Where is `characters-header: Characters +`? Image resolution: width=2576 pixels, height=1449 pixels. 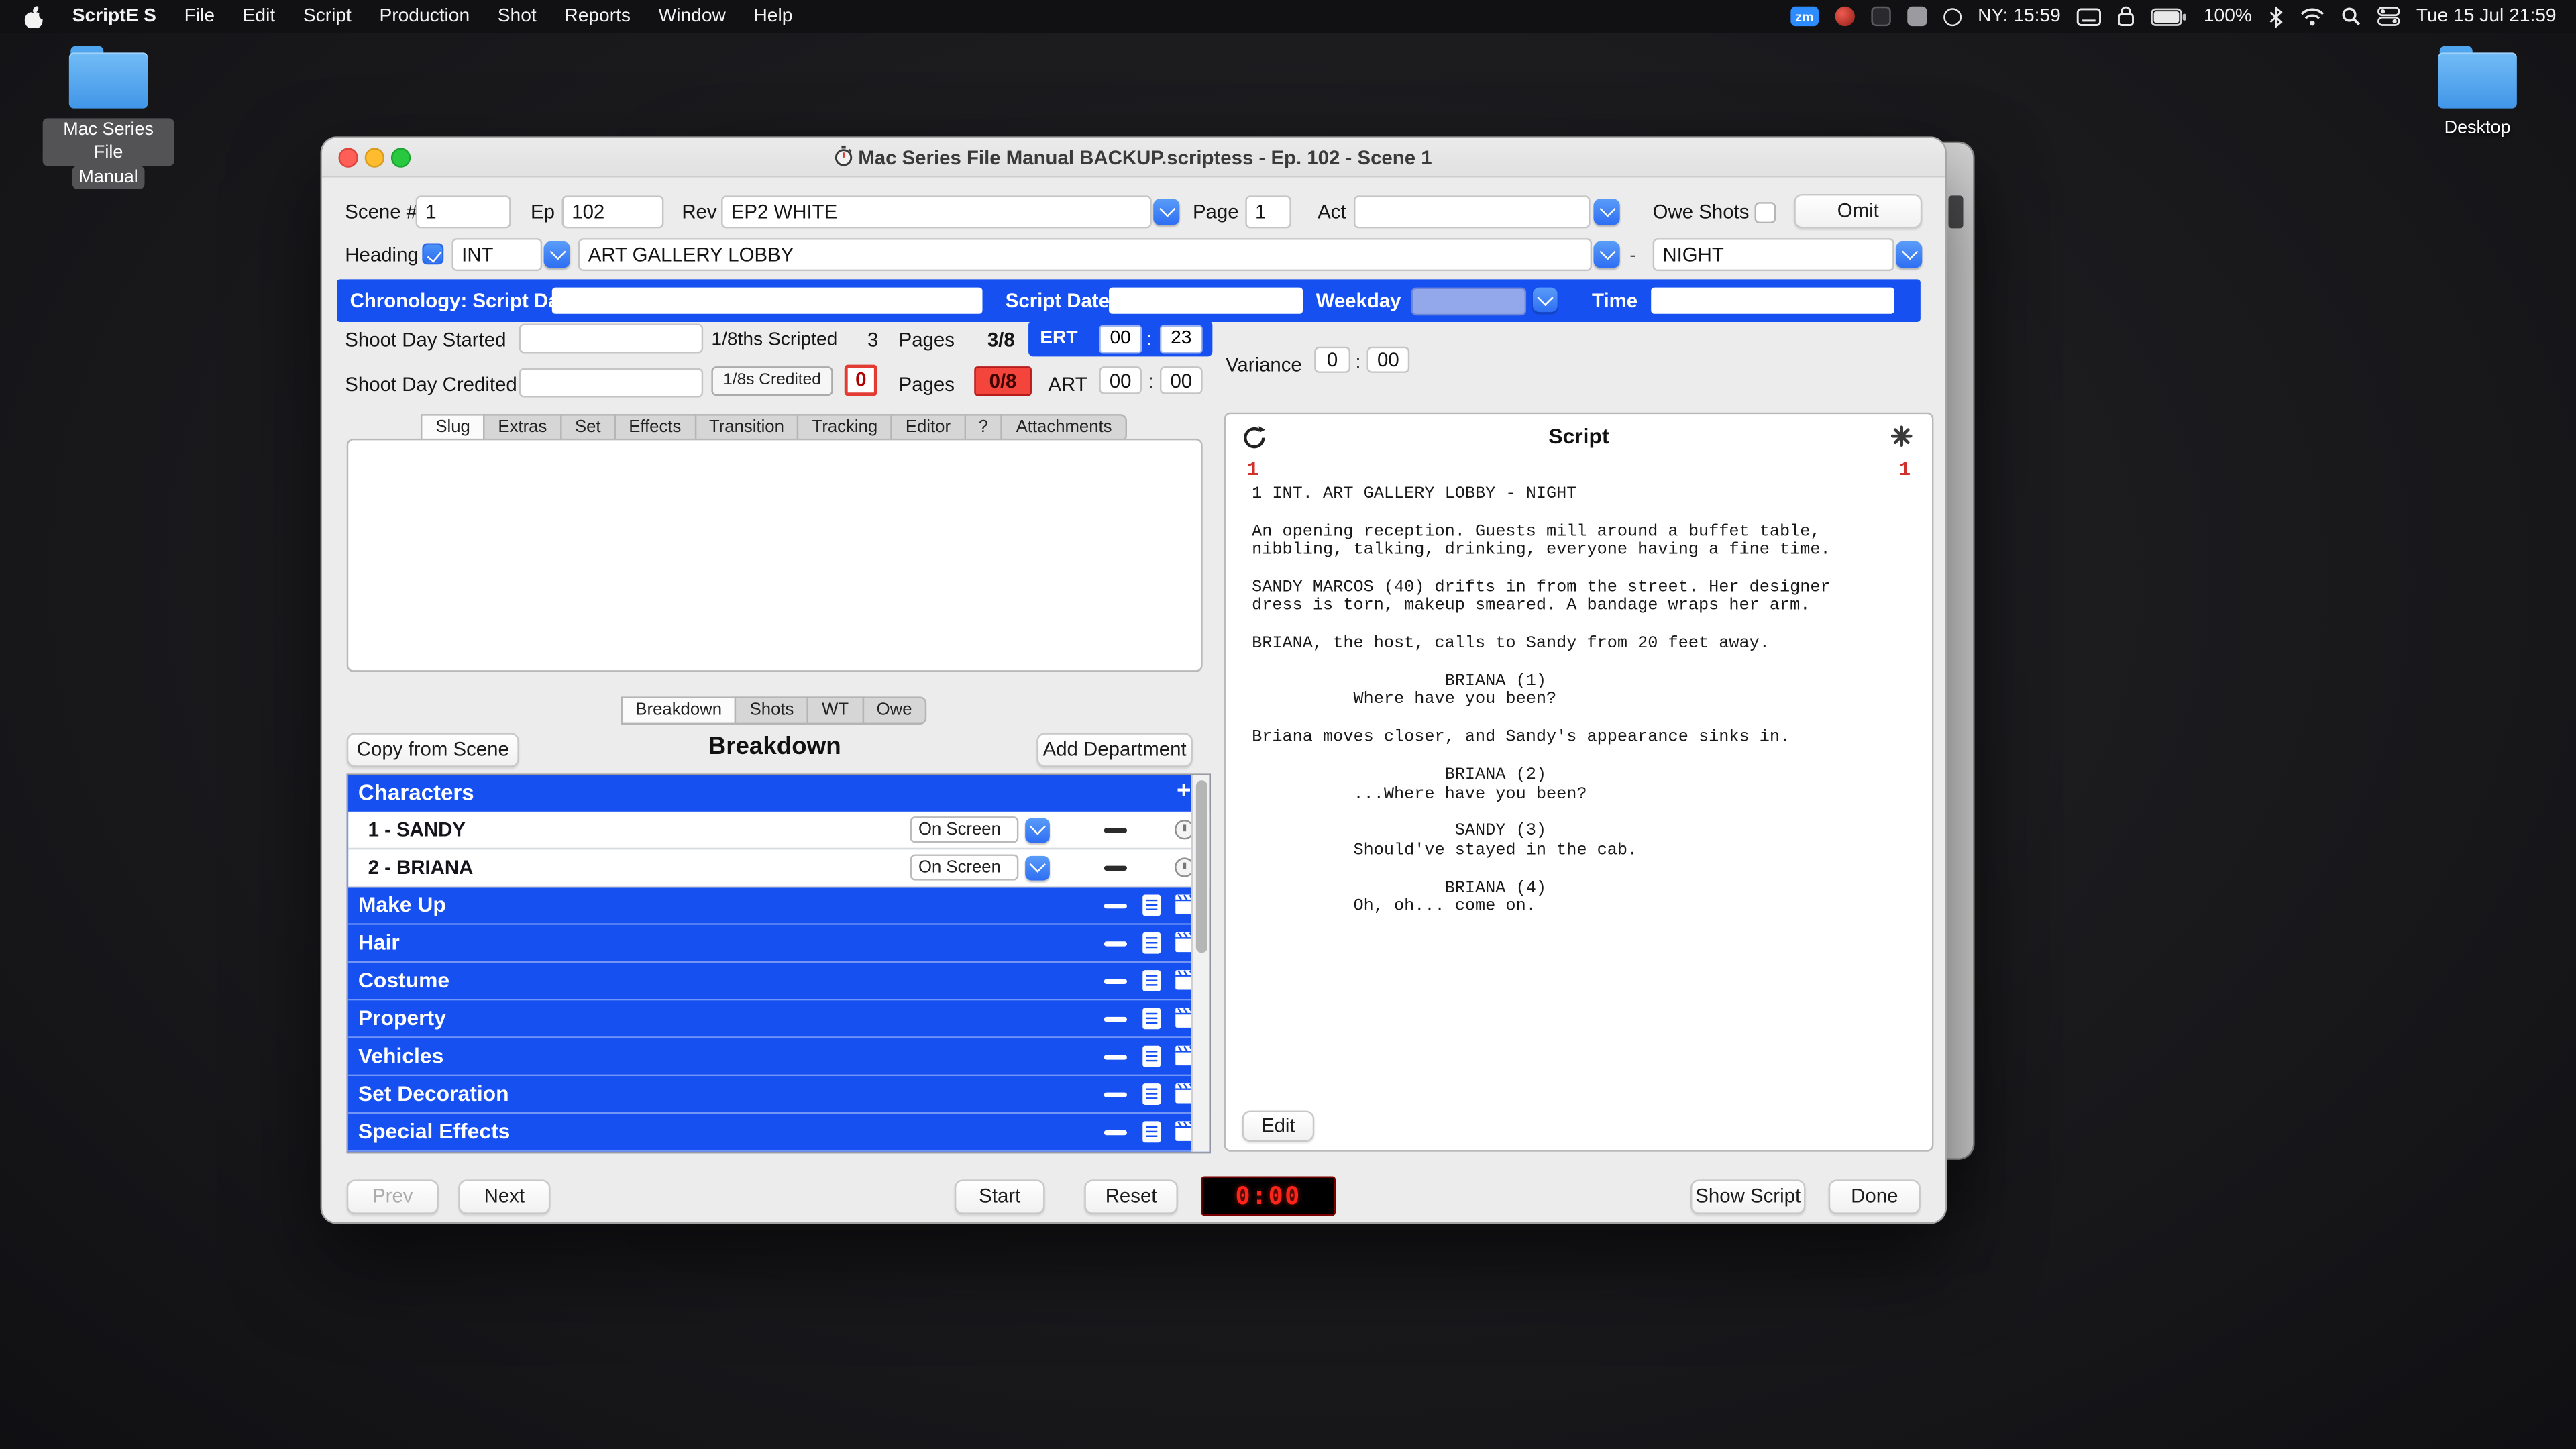 characters-header: Characters + is located at coordinates (779, 793).